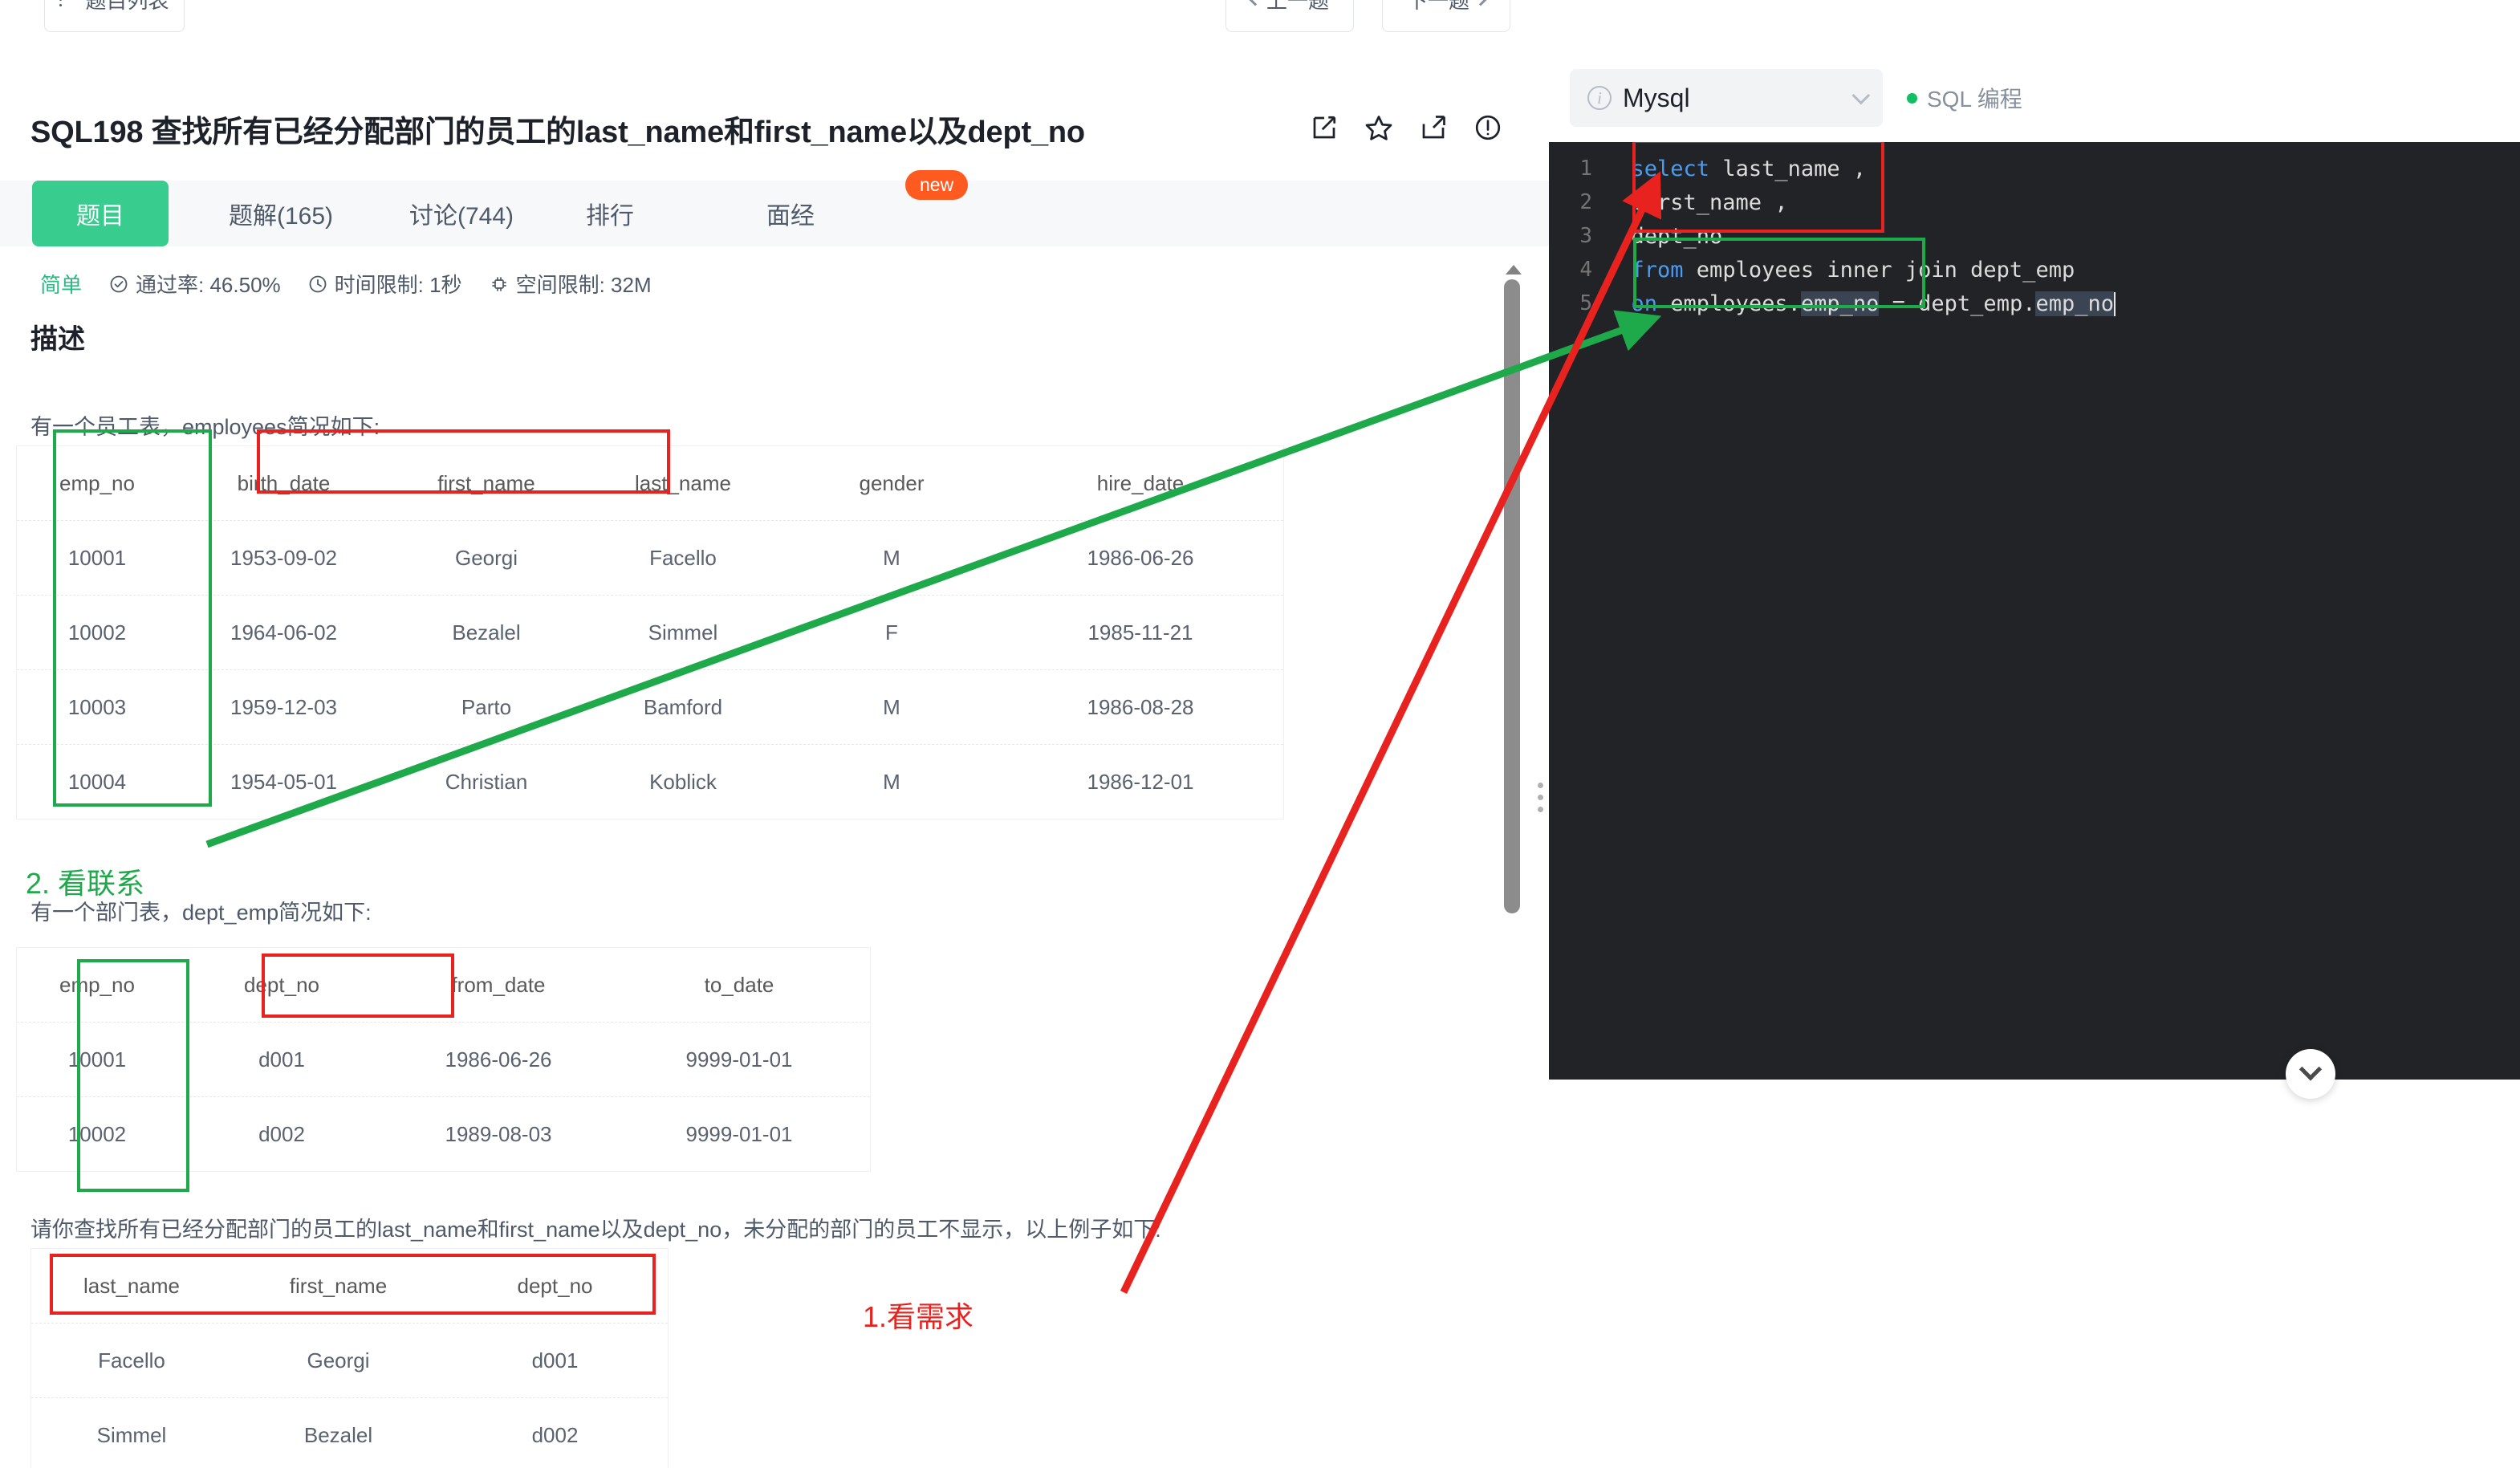  What do you see at coordinates (487, 706) in the screenshot?
I see `table-cell: Parto` at bounding box center [487, 706].